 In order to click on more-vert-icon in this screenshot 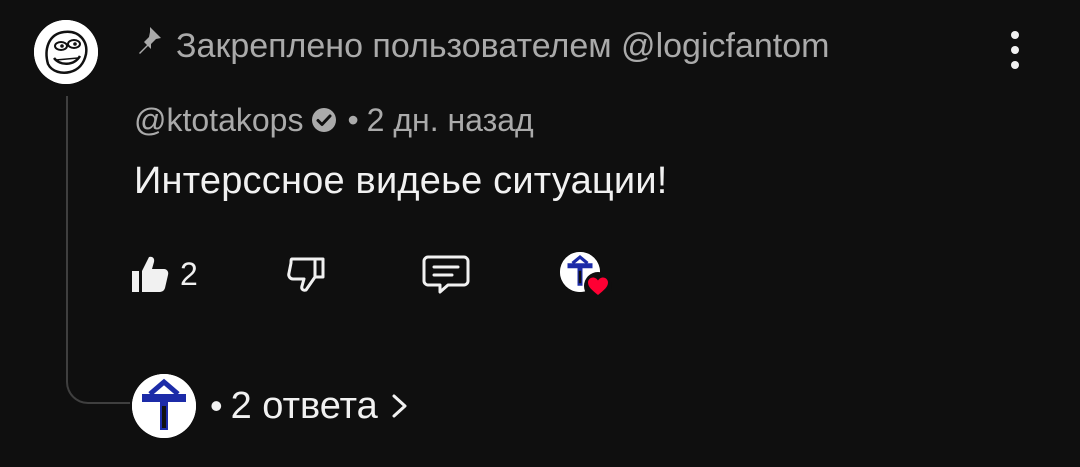, I will do `click(1015, 35)`.